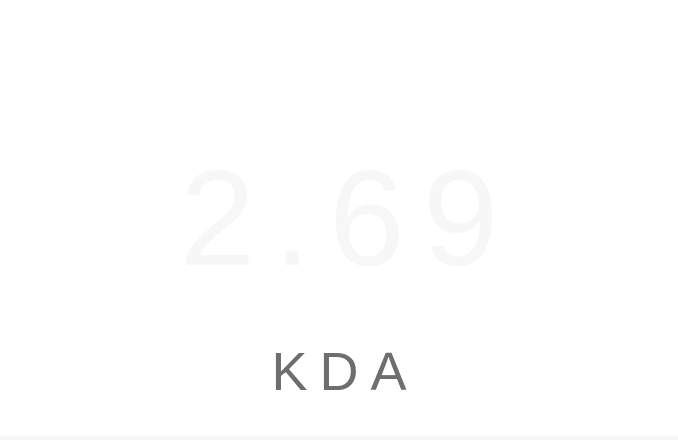  Describe the element at coordinates (345, 372) in the screenshot. I see `stat-label: KDA` at that location.